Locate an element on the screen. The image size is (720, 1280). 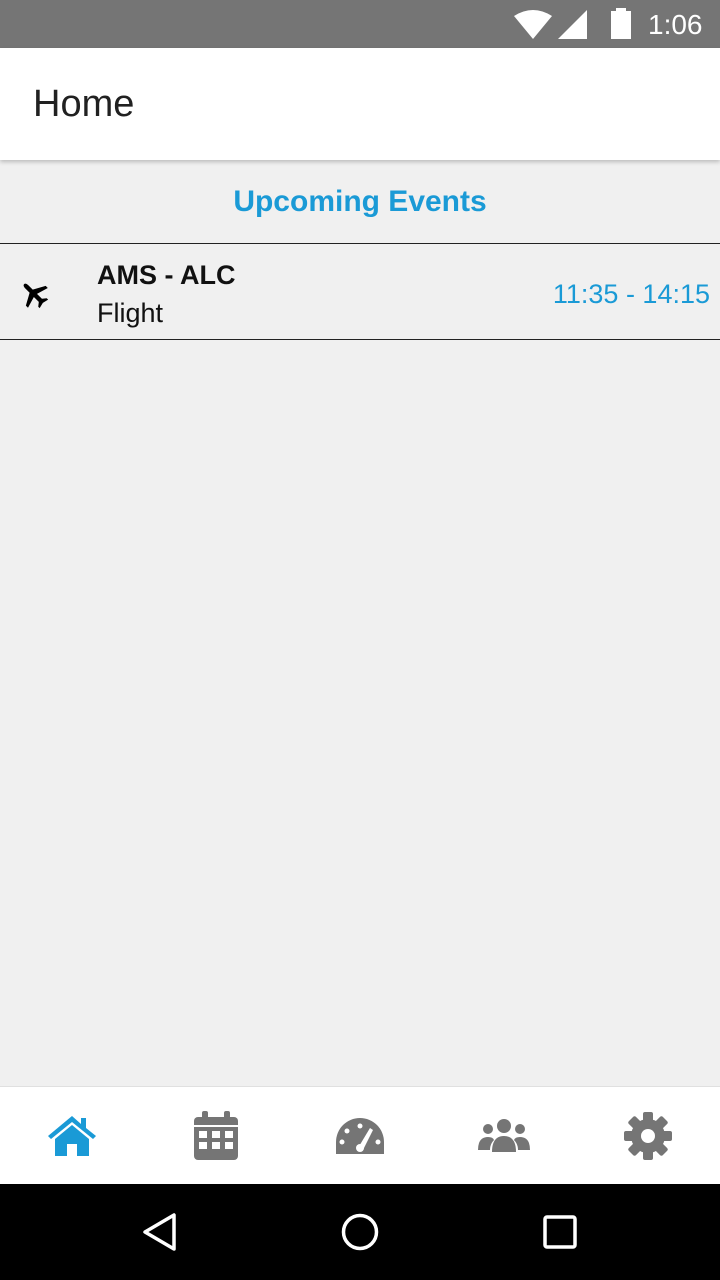
dashboard-icon is located at coordinates (360, 1136).